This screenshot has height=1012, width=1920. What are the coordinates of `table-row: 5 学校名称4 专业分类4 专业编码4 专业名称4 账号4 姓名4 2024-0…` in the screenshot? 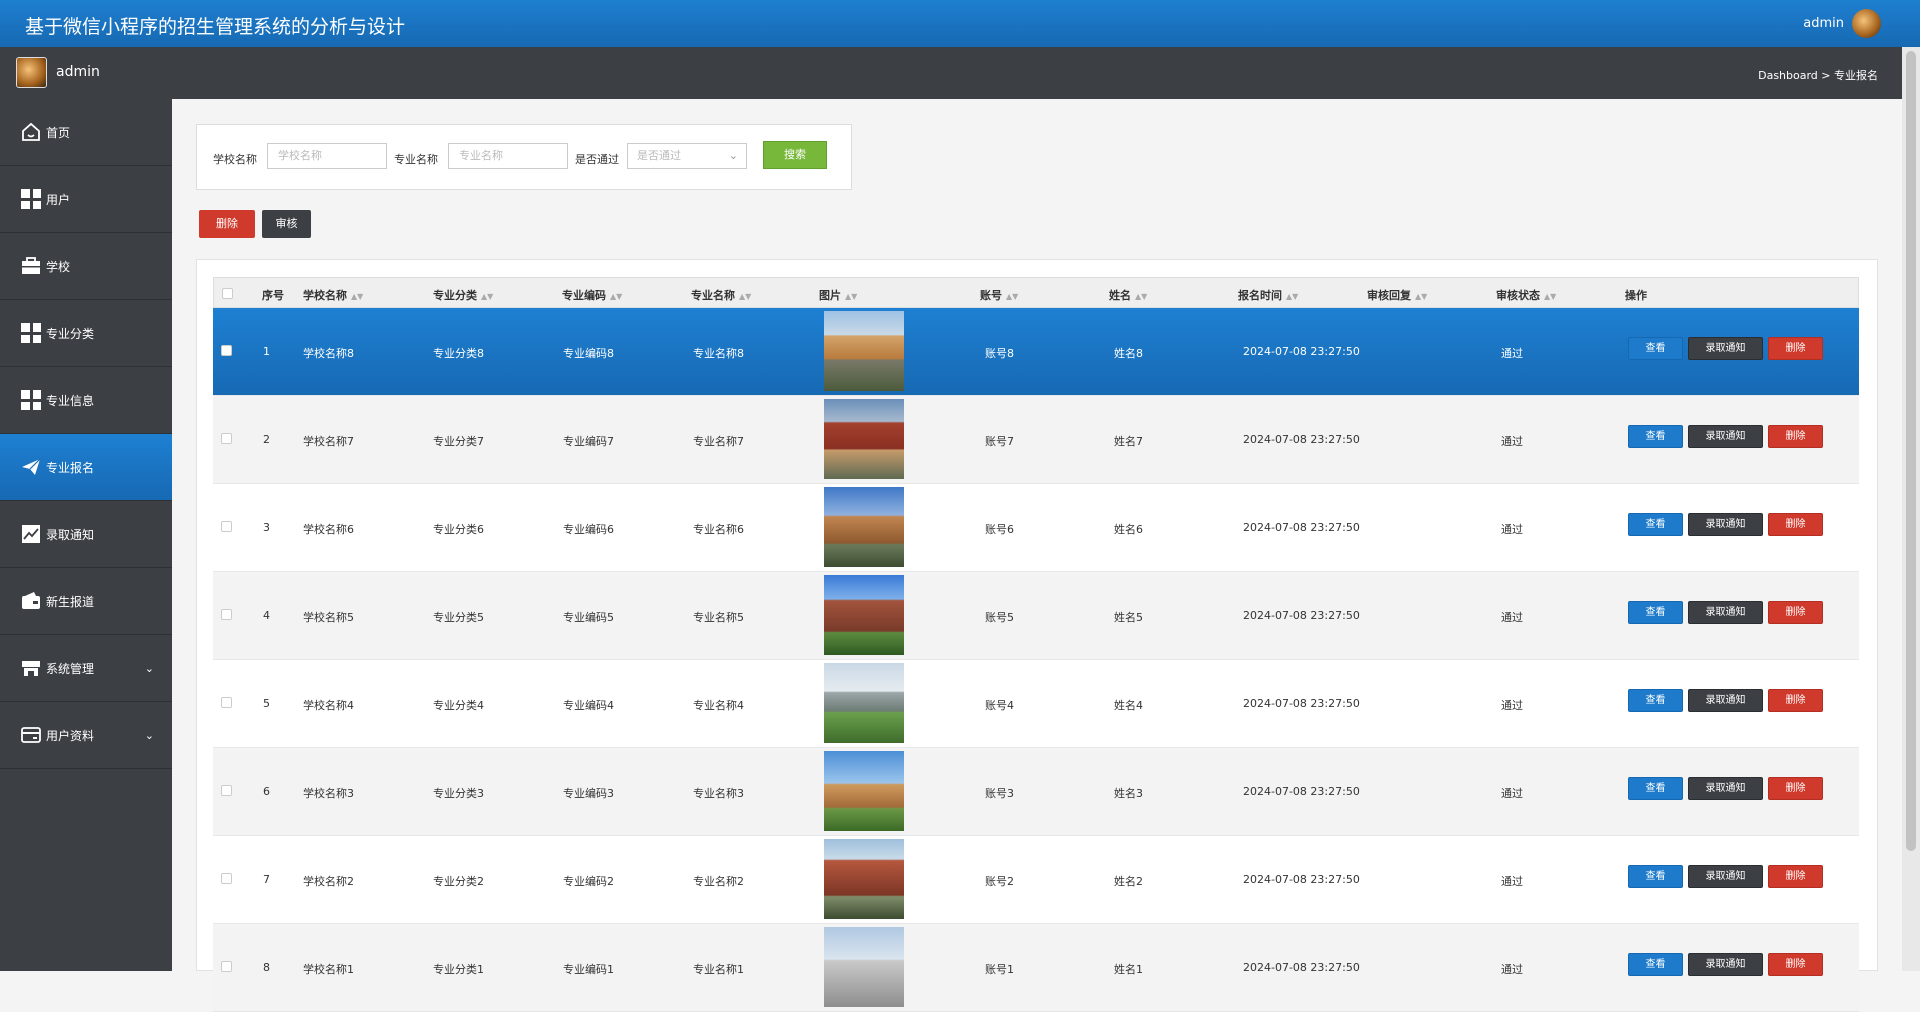 It's located at (1036, 704).